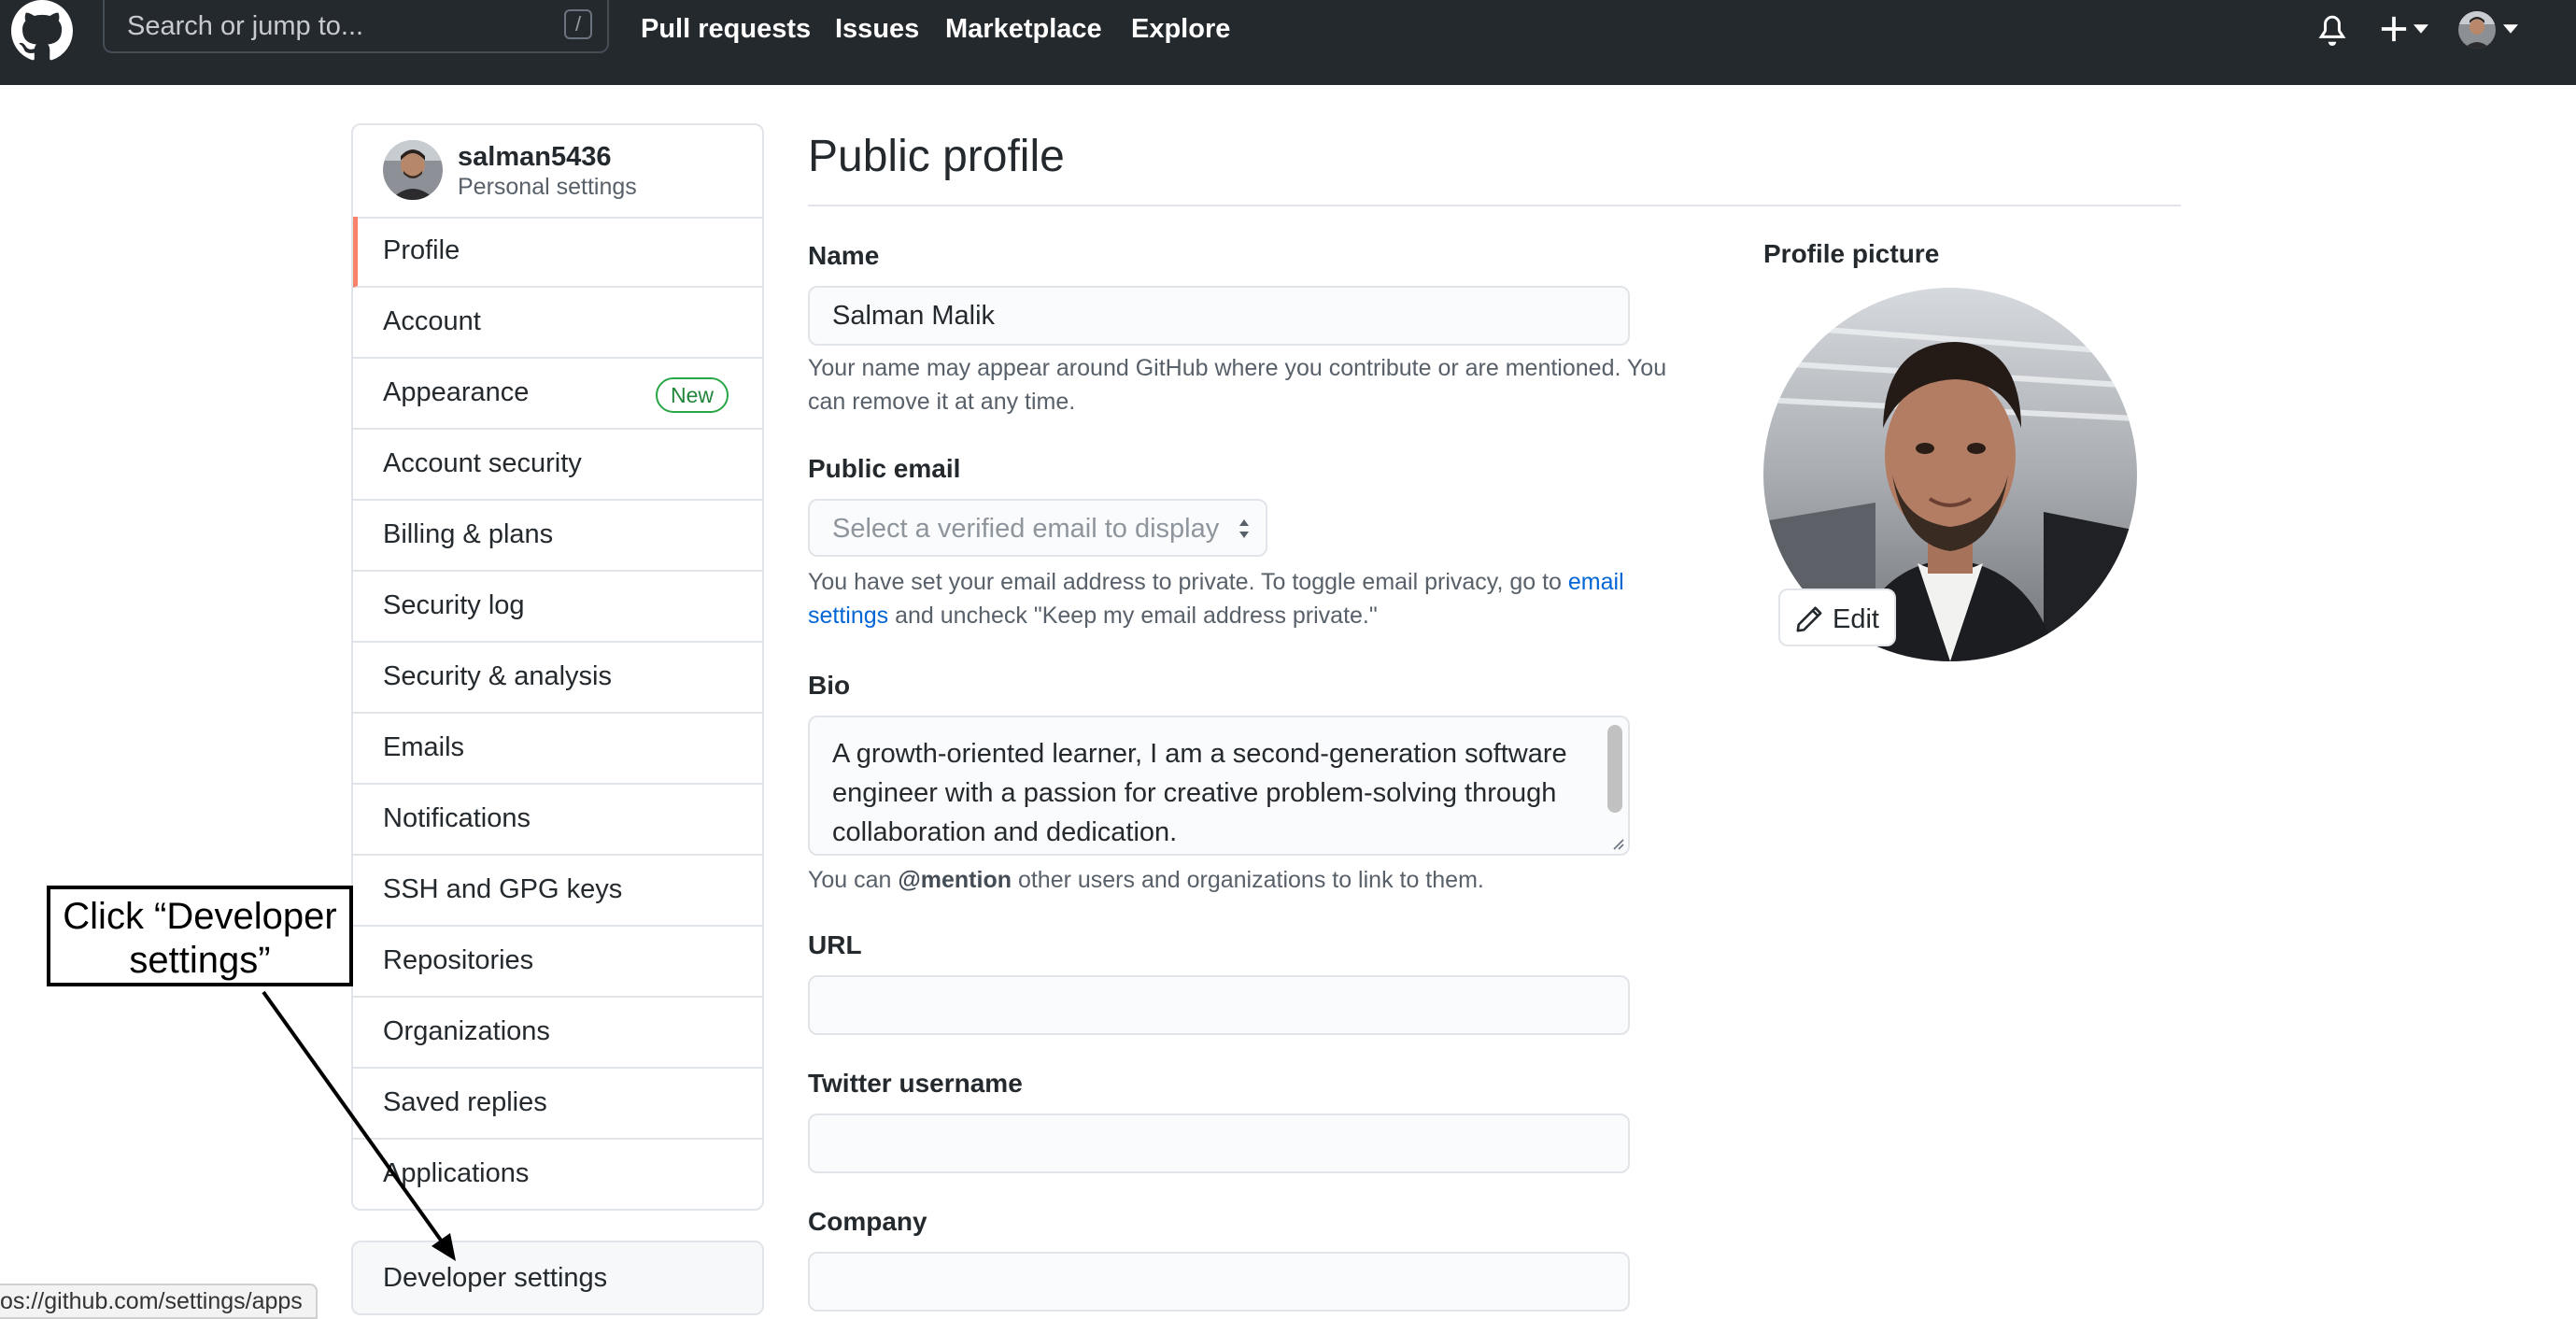 Image resolution: width=2576 pixels, height=1319 pixels. I want to click on public-email-placeholder: Select a verified email to display, so click(1026, 529).